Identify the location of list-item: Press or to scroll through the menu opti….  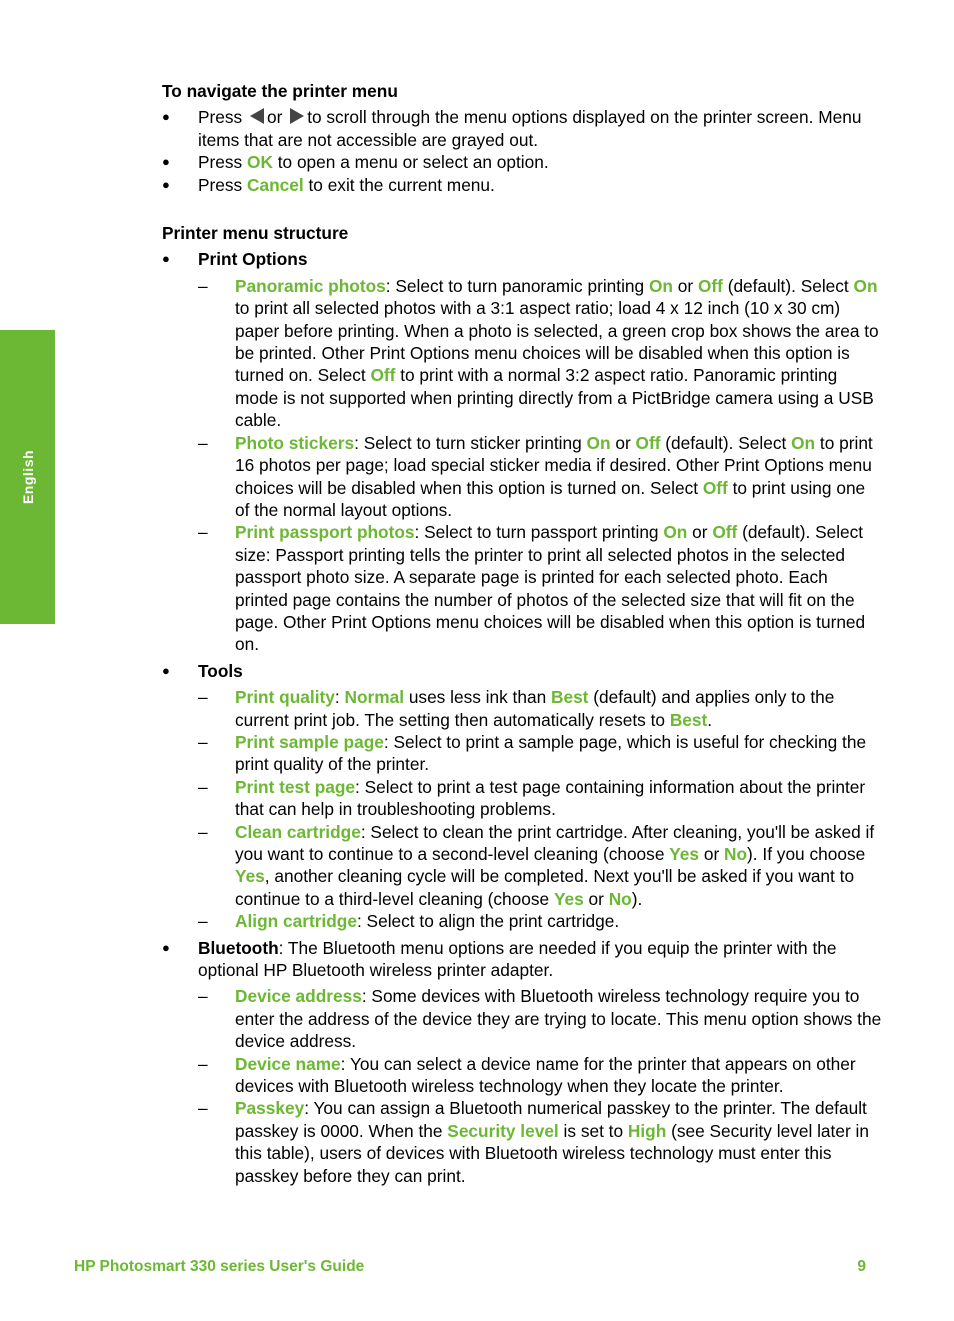
(522, 128).